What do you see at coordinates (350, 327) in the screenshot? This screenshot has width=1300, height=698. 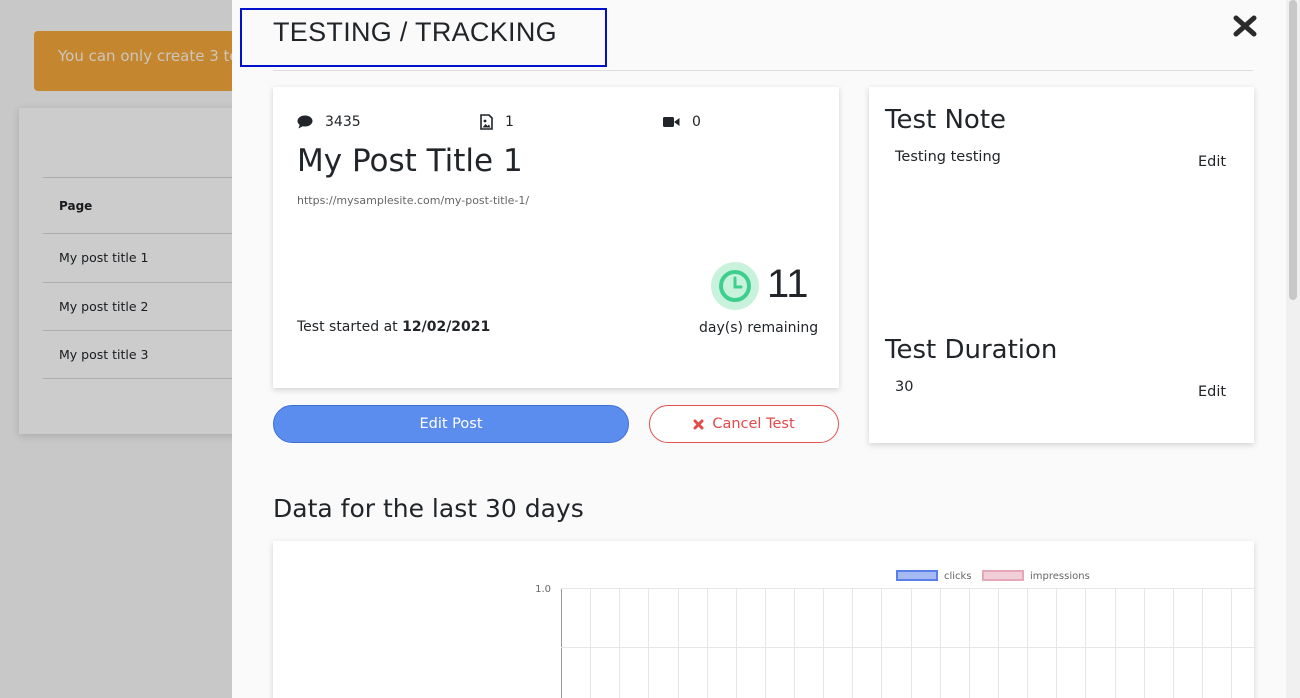 I see `test-started-label: Test started at` at bounding box center [350, 327].